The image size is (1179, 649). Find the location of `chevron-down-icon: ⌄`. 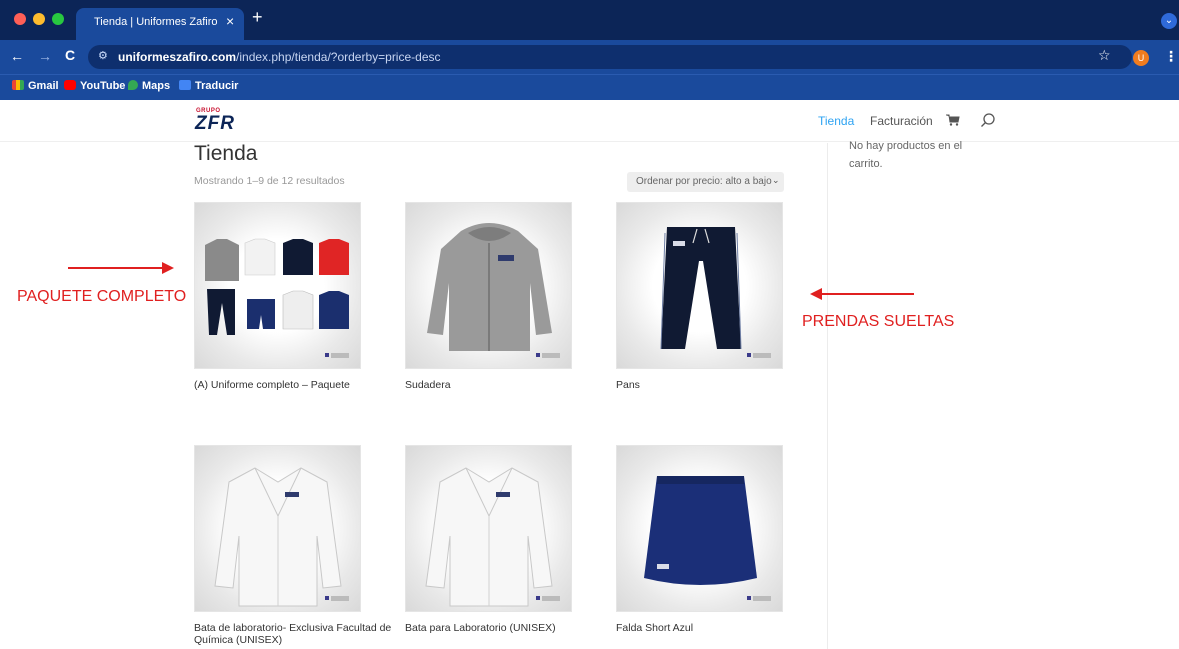

chevron-down-icon: ⌄ is located at coordinates (776, 180).